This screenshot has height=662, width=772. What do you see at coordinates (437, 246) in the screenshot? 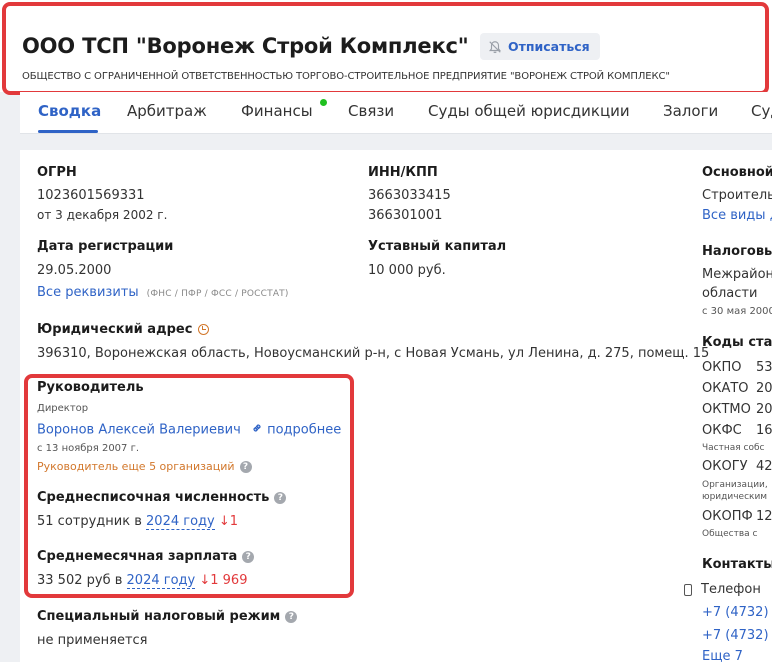
I see `capital-label: Уставный капитал` at bounding box center [437, 246].